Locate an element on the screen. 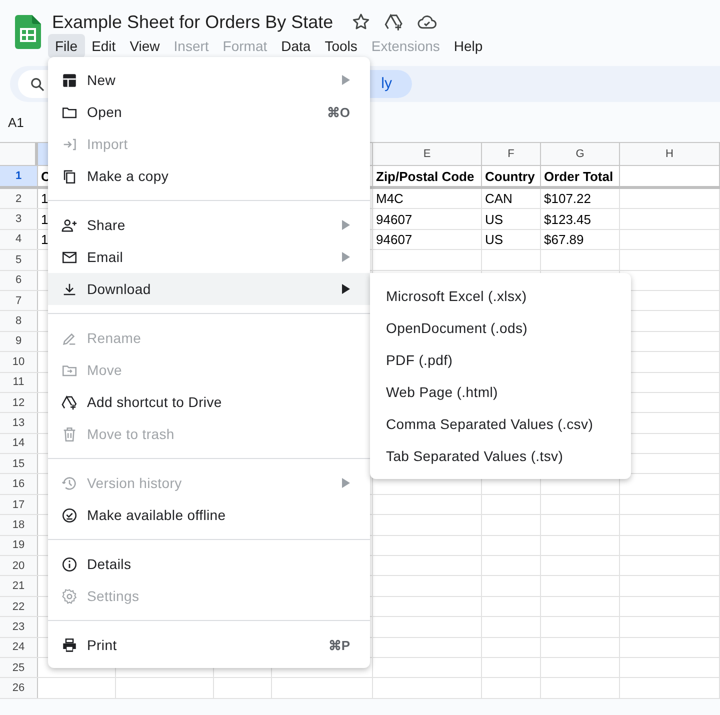 The image size is (720, 715). search-icon is located at coordinates (37, 84).